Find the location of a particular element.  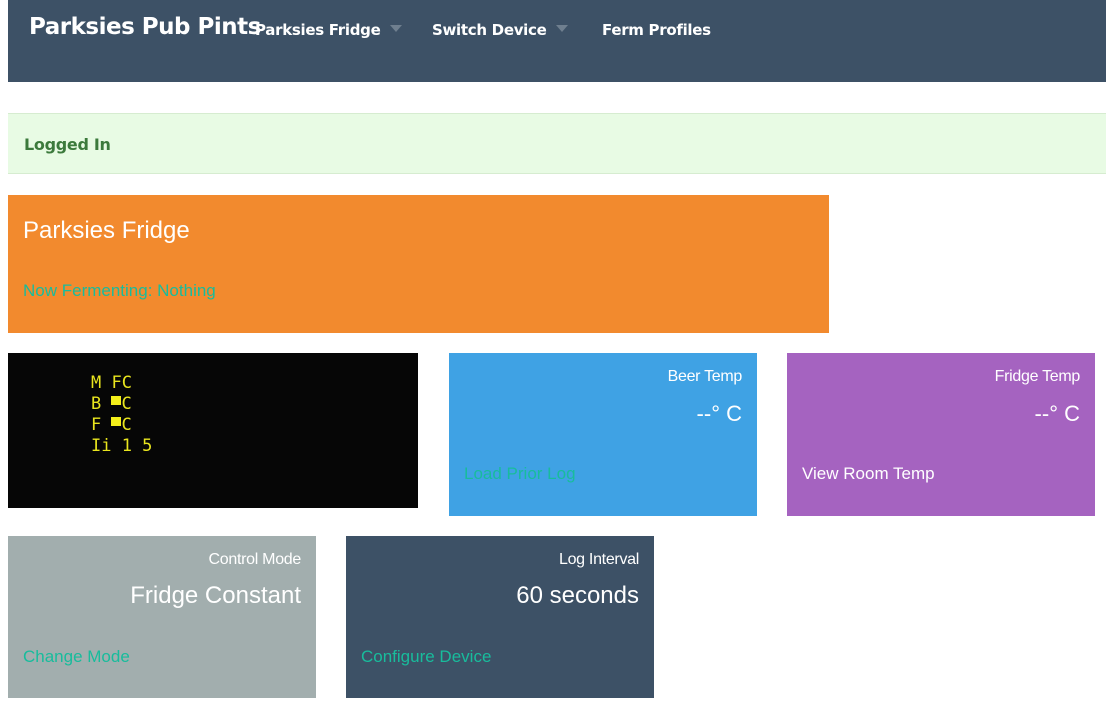

log-interval-tile: Log Interval 60 seconds Configure Device is located at coordinates (500, 617).